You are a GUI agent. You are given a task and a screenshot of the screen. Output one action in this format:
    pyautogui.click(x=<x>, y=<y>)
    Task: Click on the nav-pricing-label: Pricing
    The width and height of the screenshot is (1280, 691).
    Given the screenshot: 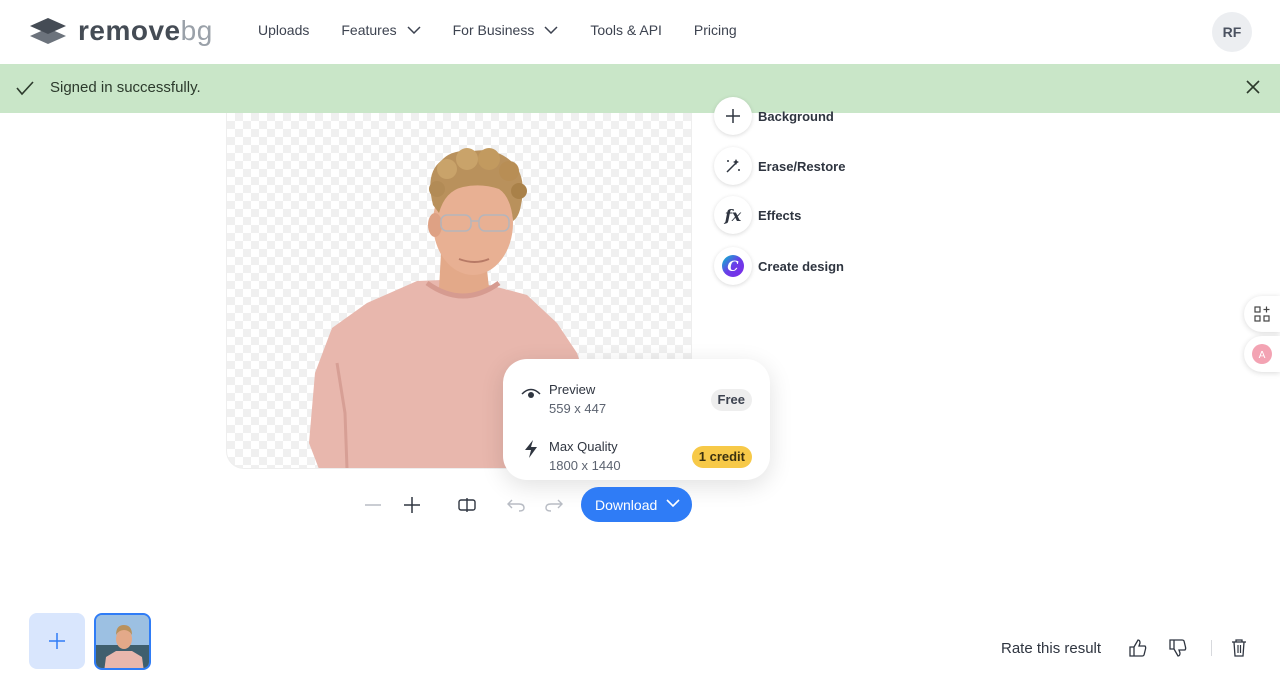 What is the action you would take?
    pyautogui.click(x=715, y=30)
    